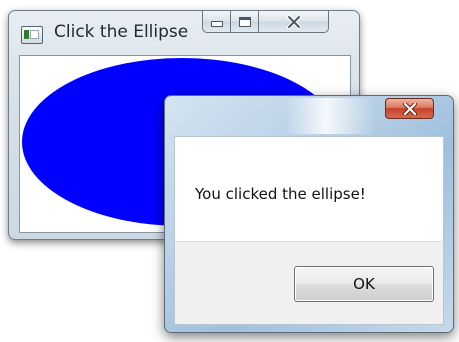  What do you see at coordinates (280, 194) in the screenshot?
I see `dialog-message: You clicked the ellipse!` at bounding box center [280, 194].